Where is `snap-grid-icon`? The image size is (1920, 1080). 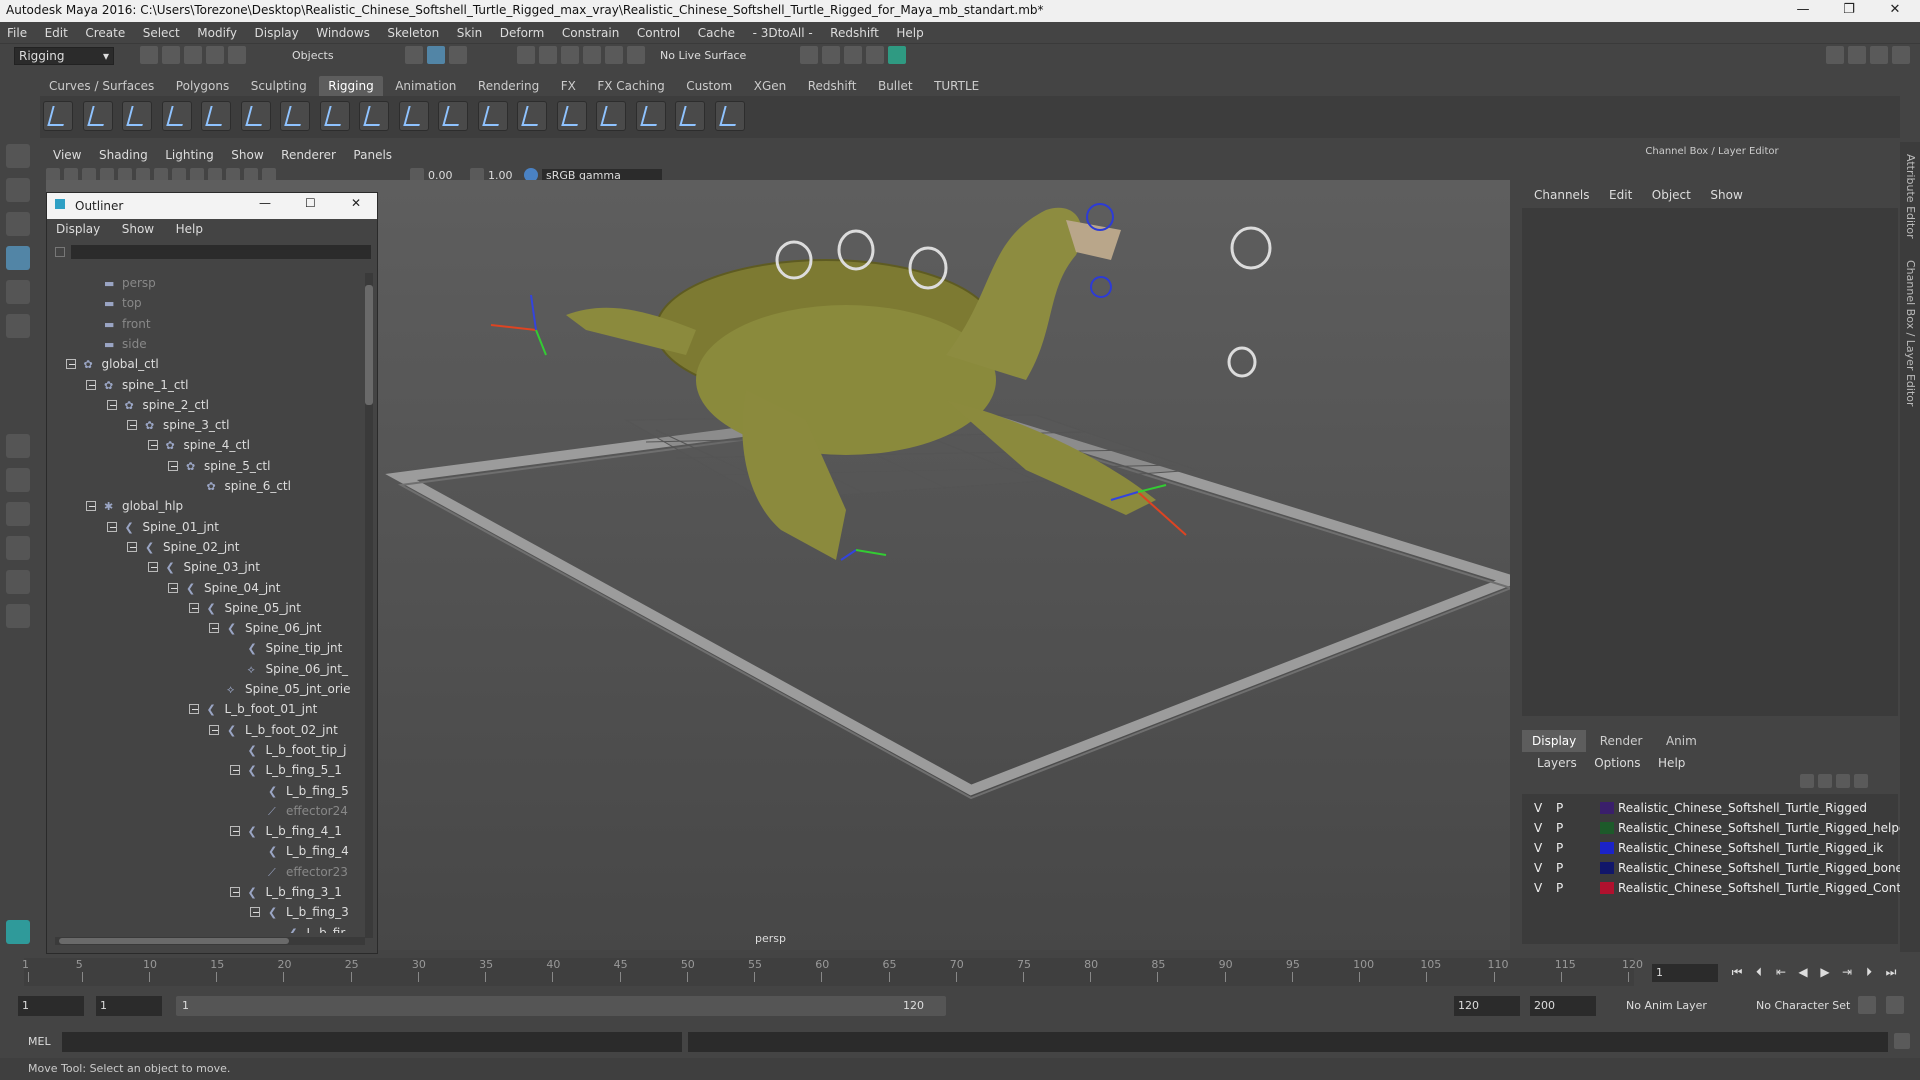 snap-grid-icon is located at coordinates (526, 55).